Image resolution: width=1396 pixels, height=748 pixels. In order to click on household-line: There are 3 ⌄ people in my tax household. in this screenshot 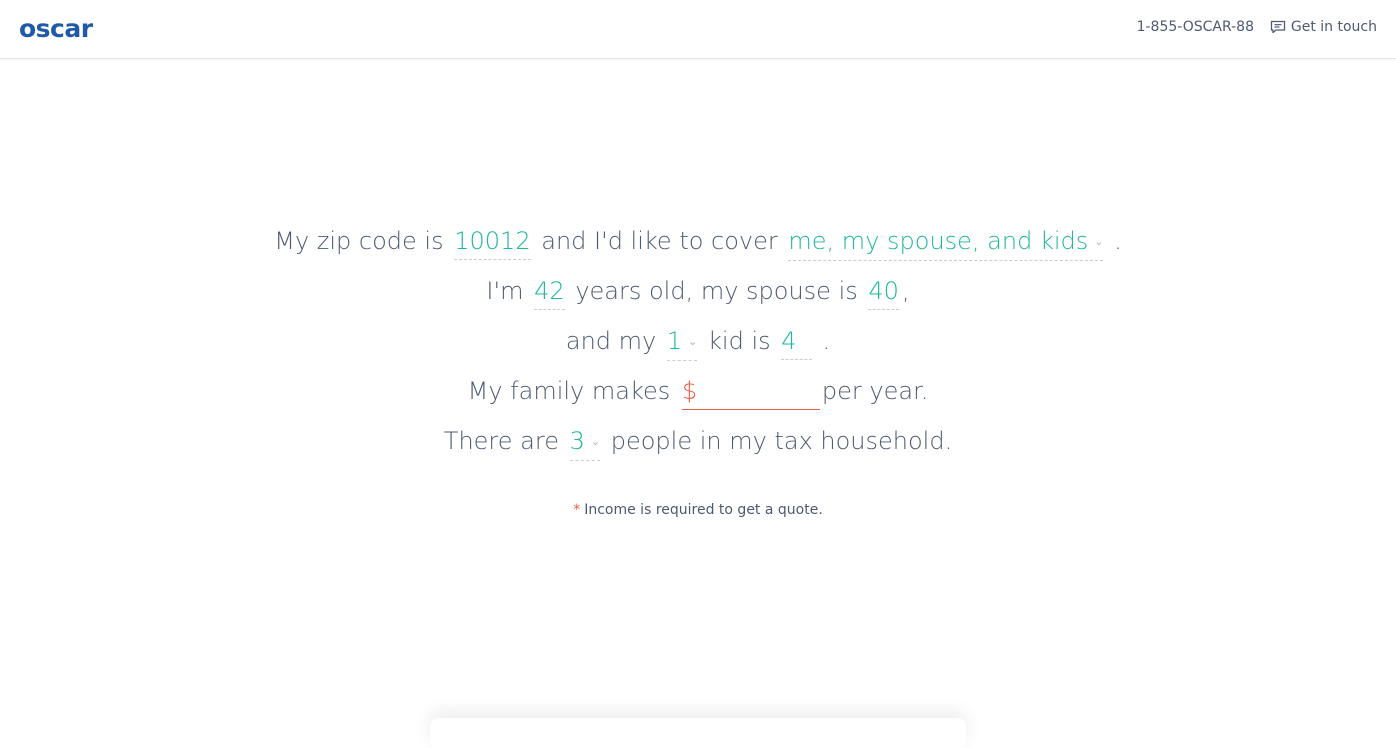, I will do `click(698, 442)`.